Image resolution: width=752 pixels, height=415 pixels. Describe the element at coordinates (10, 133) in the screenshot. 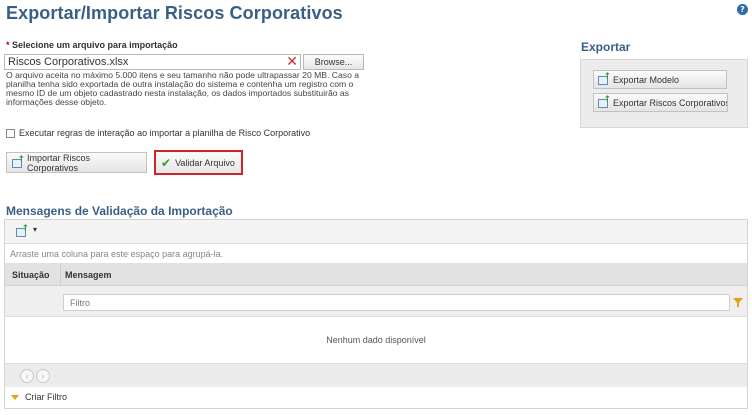

I see `interaction-rules-checkbox` at that location.